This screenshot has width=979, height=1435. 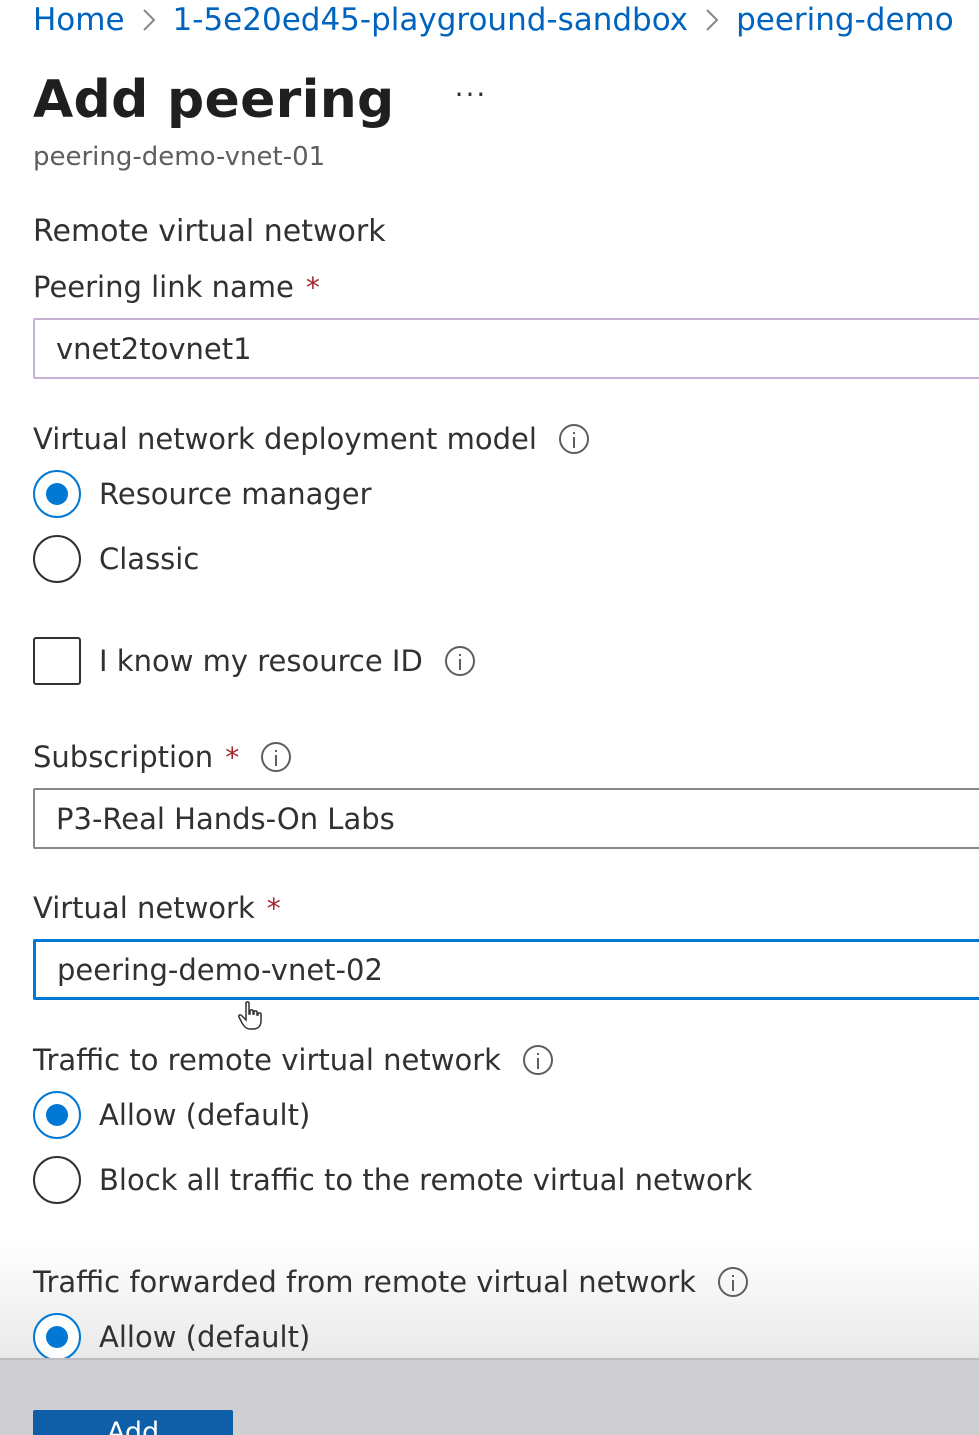 What do you see at coordinates (133, 1422) in the screenshot?
I see `add-button: Add` at bounding box center [133, 1422].